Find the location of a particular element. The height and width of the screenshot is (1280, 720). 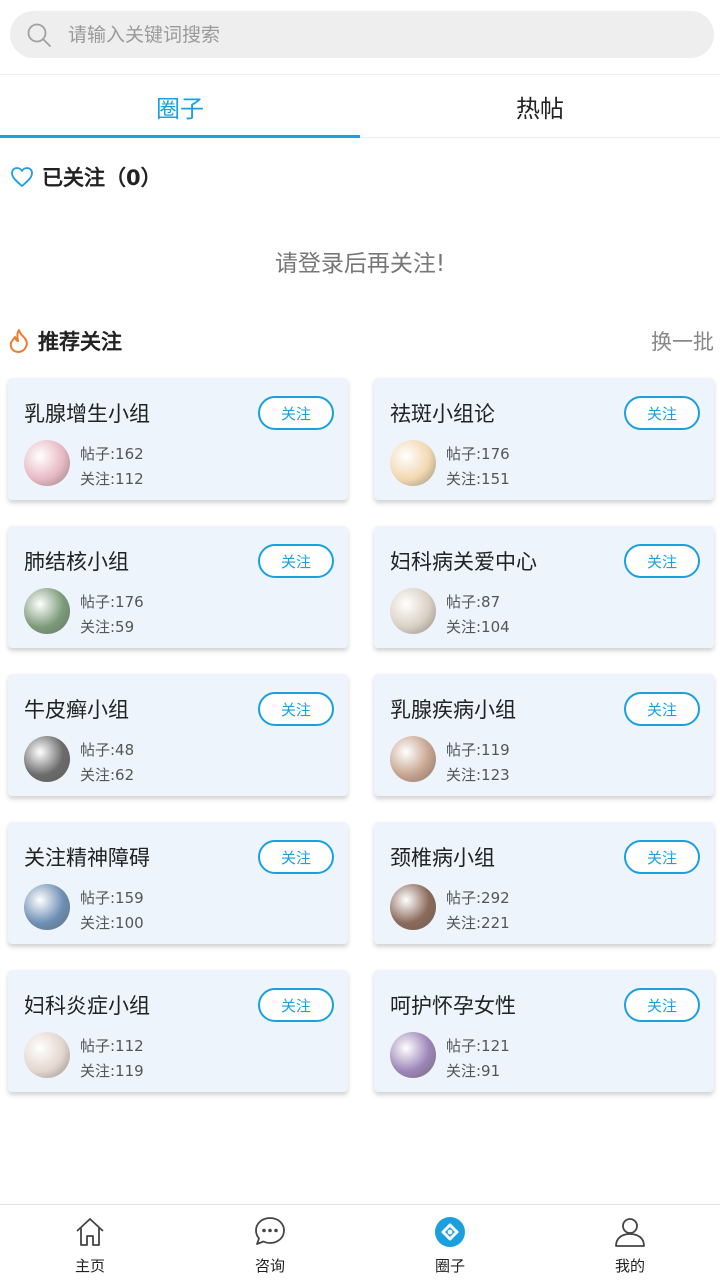

bottom-nav: 主页 咨询 圈子 我的 is located at coordinates (360, 1242).